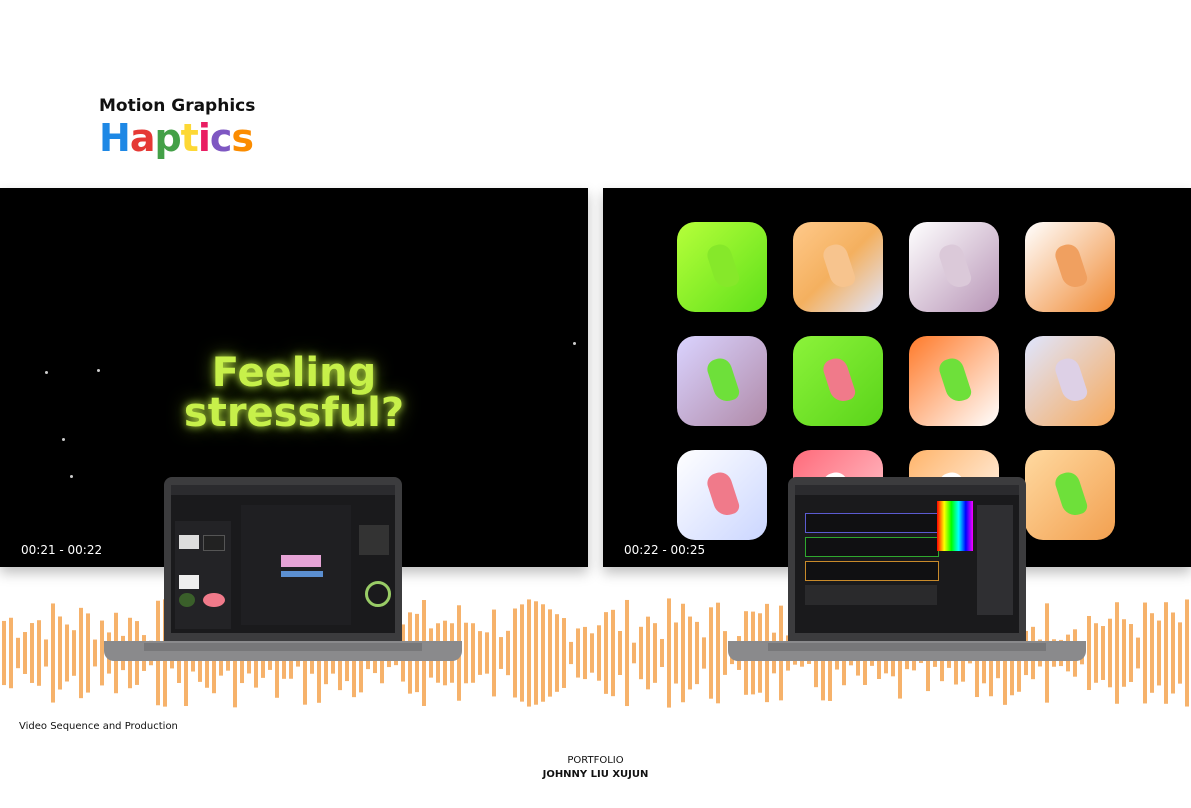 This screenshot has width=1191, height=808. I want to click on laptop-left, so click(283, 577).